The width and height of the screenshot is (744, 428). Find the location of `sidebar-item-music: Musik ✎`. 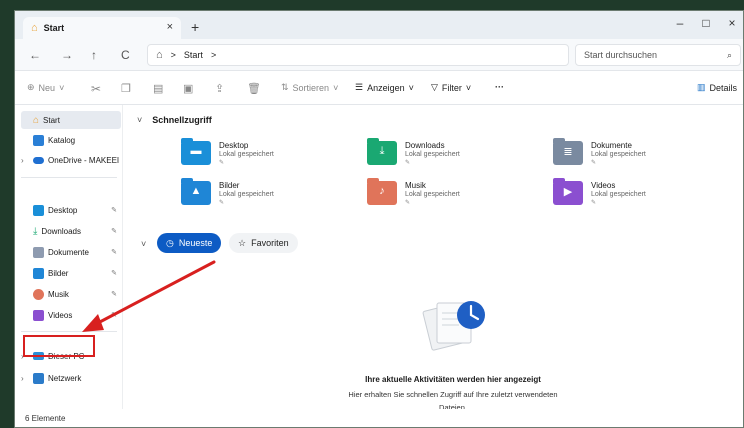

sidebar-item-music: Musik ✎ is located at coordinates (71, 294).